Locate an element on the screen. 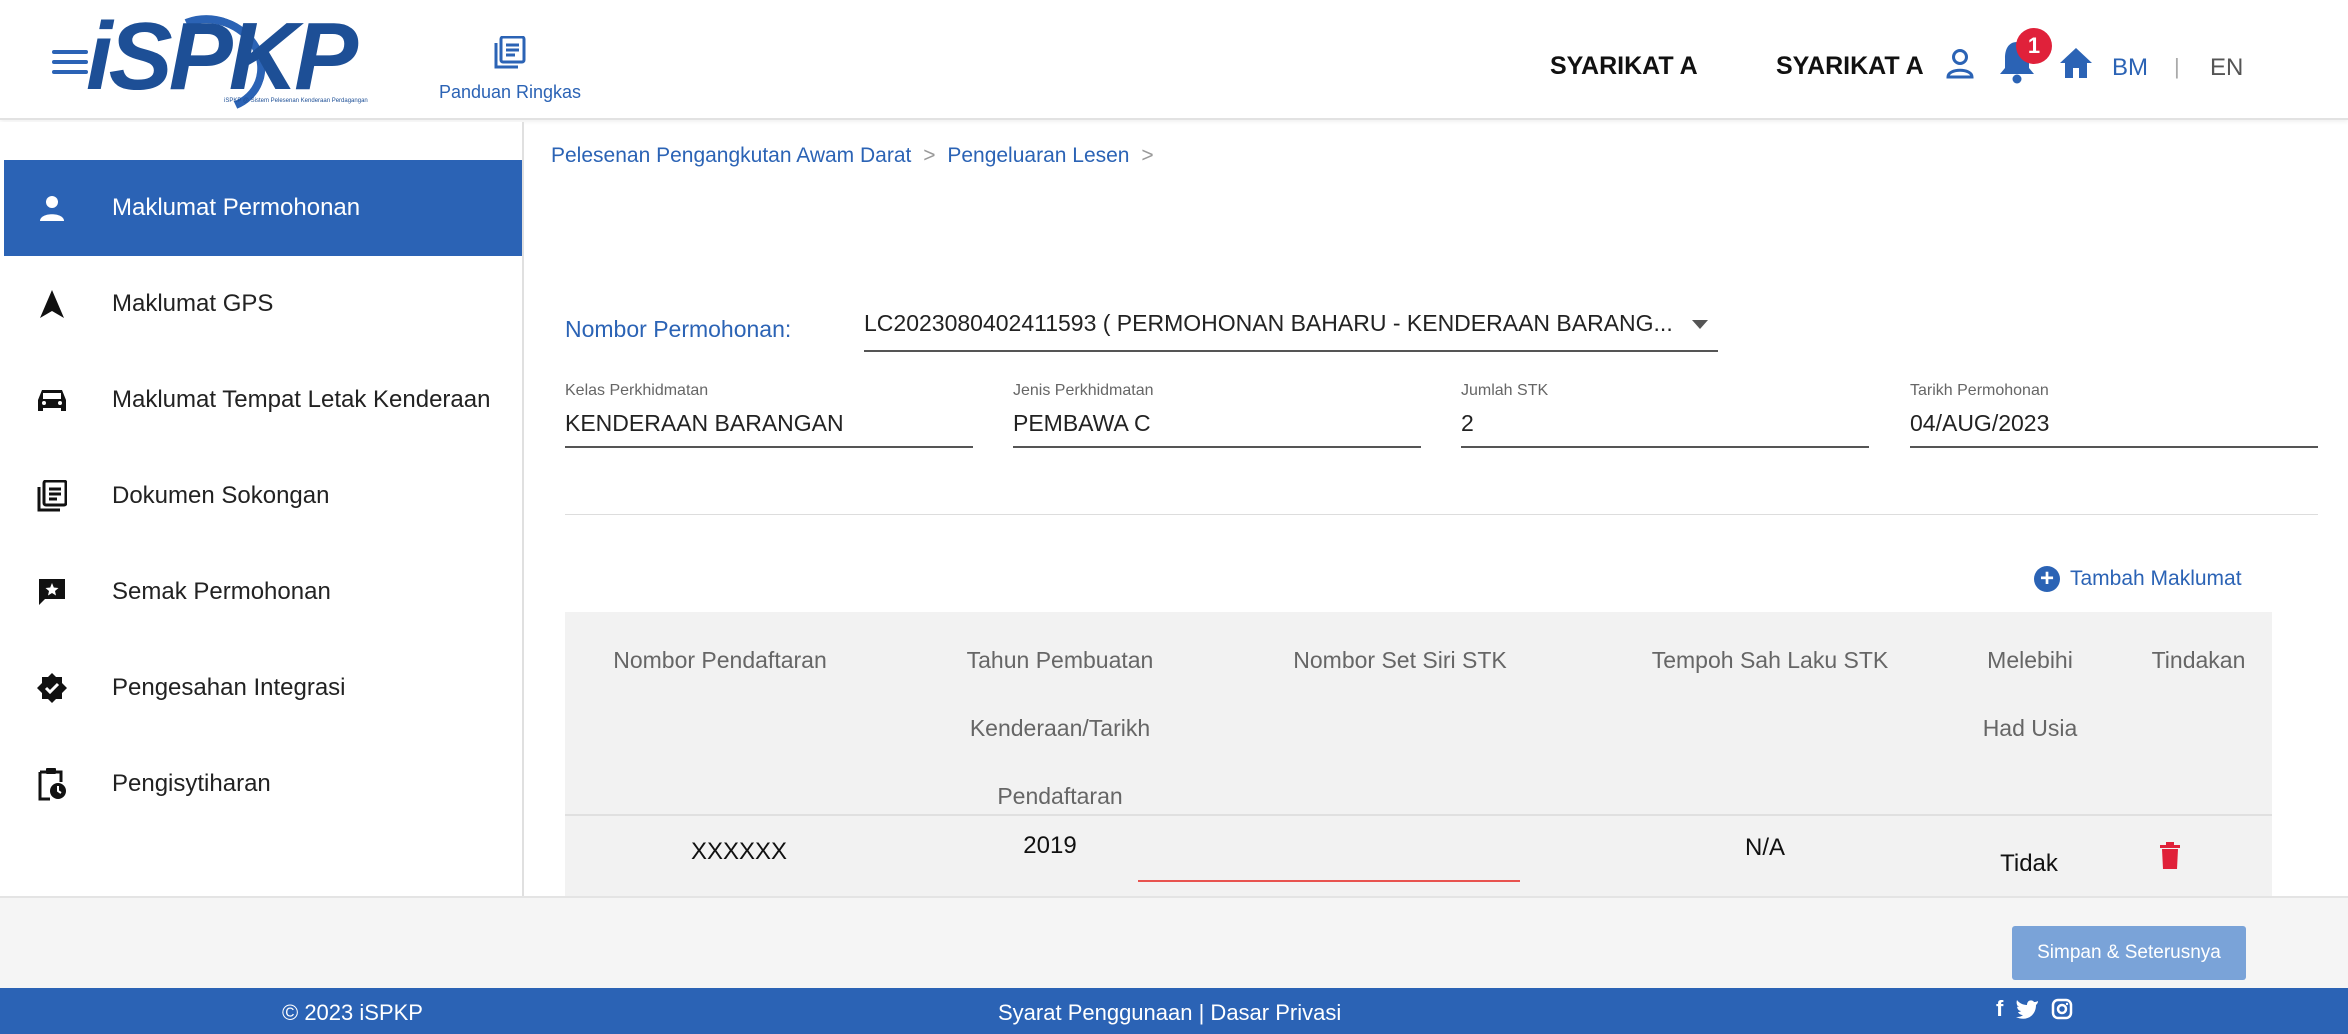  field-label: Tarikh Permohonan is located at coordinates (1979, 390).